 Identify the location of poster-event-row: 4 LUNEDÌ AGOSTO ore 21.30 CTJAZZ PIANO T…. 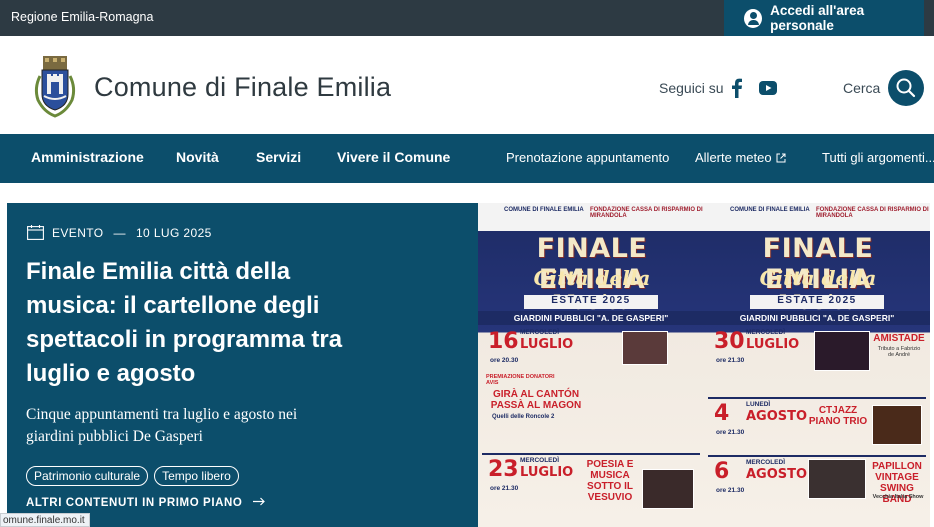
(817, 428).